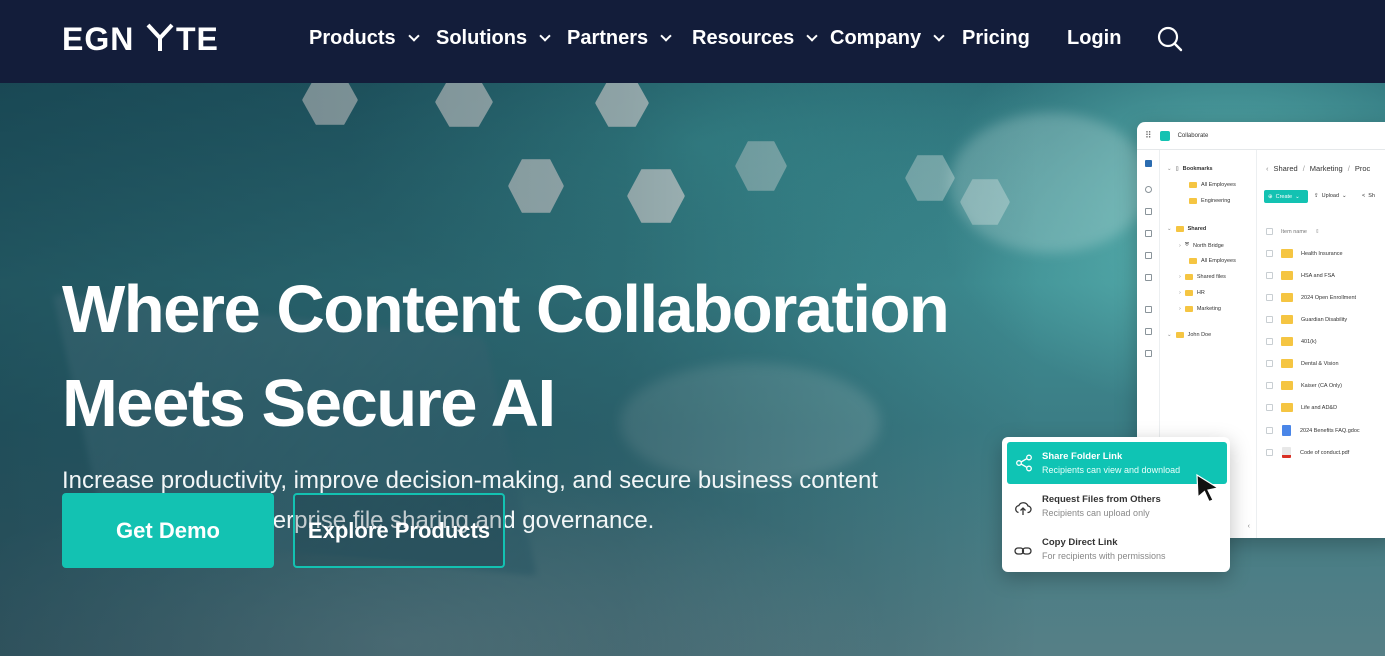 The width and height of the screenshot is (1385, 656). I want to click on tree-item: › Shared files, so click(1202, 277).